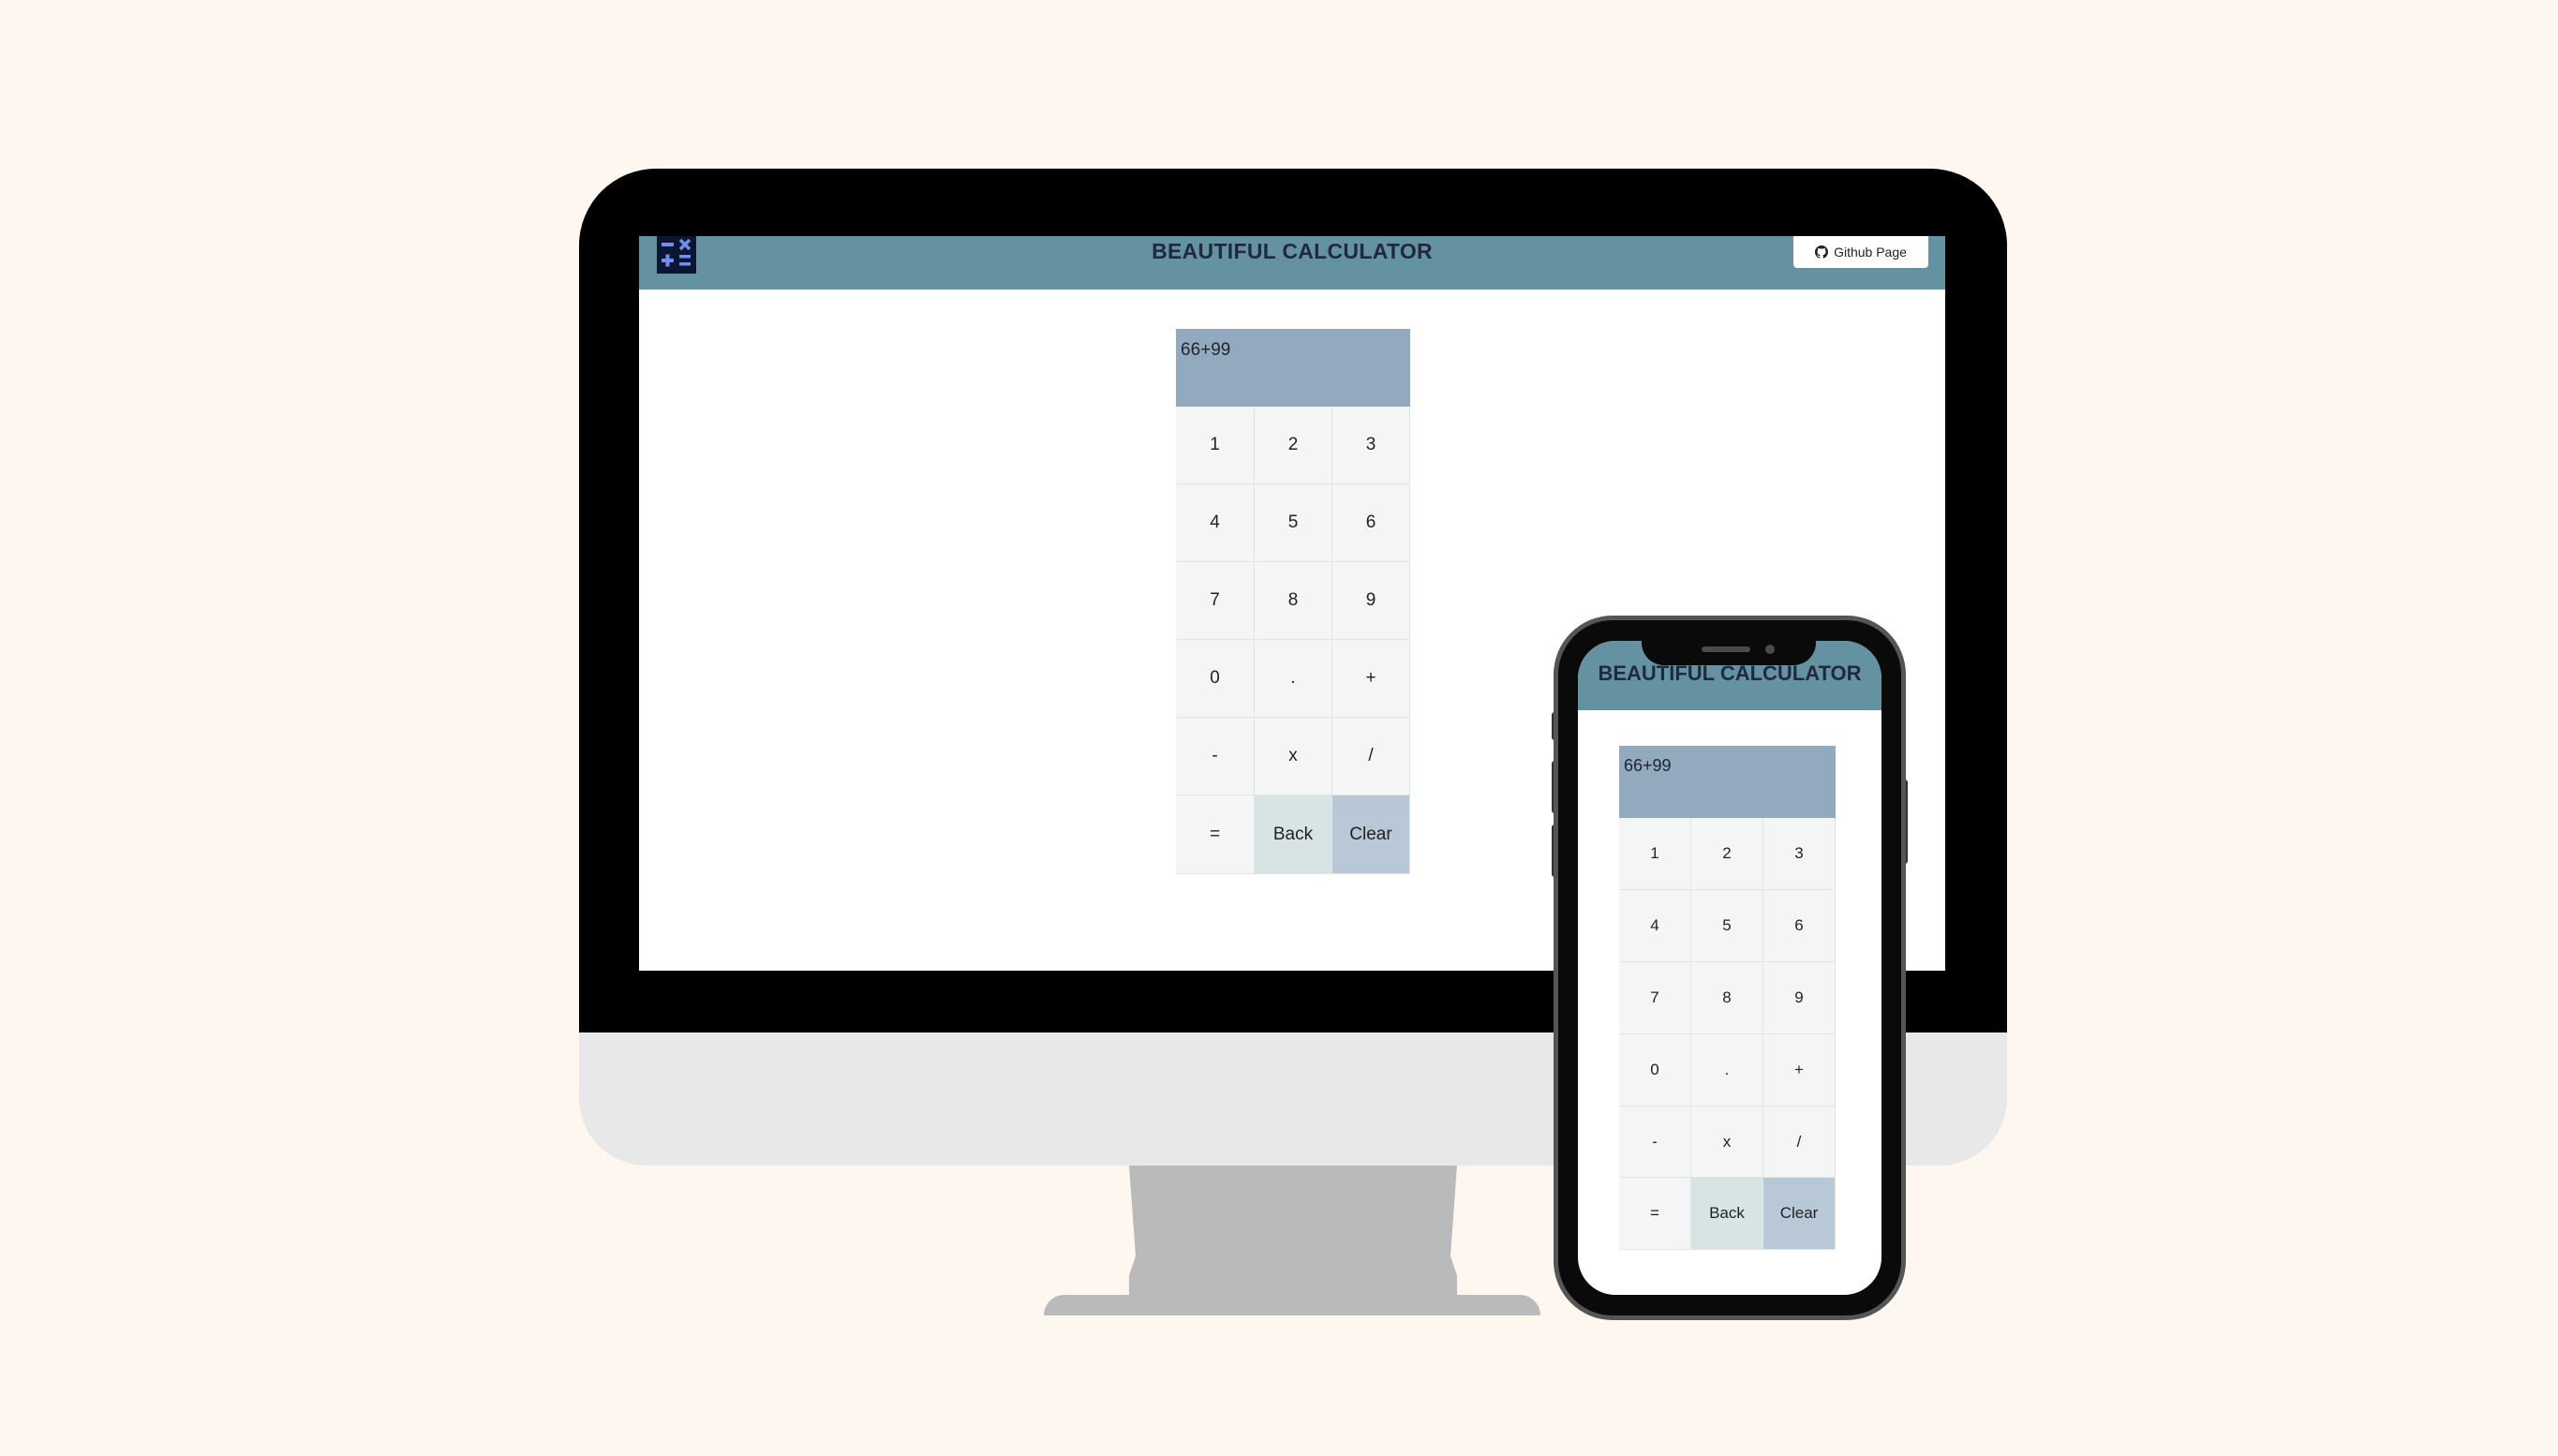  What do you see at coordinates (1293, 251) in the screenshot?
I see `desktop-title: BEAUTIFUL CALCULATOR` at bounding box center [1293, 251].